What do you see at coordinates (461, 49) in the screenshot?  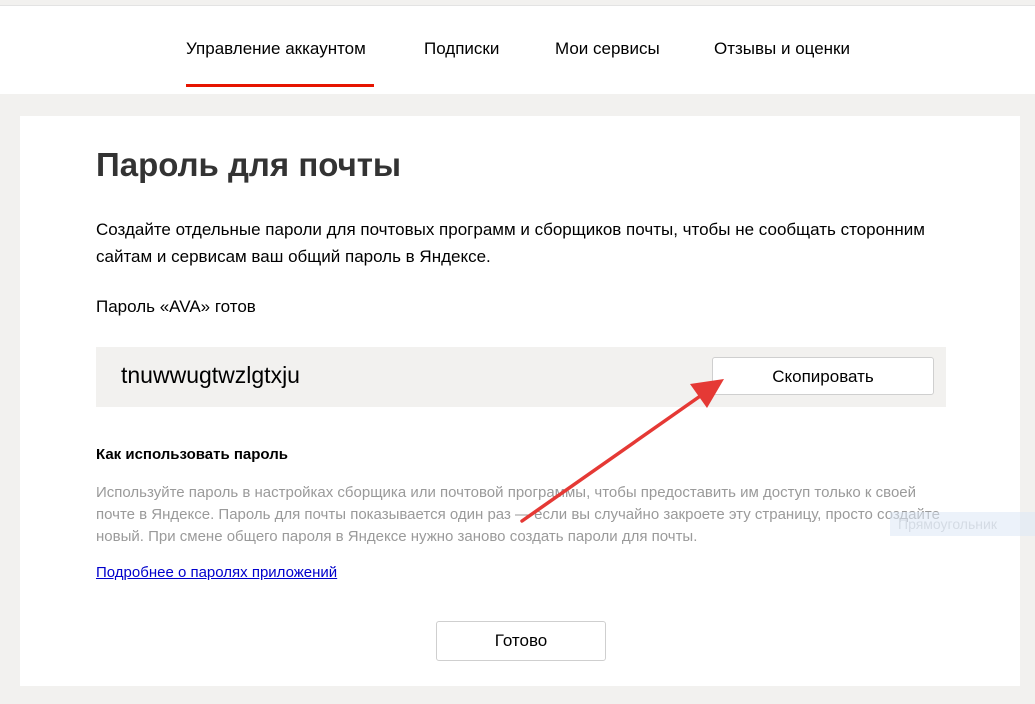 I see `tab-subscriptions: Подписки` at bounding box center [461, 49].